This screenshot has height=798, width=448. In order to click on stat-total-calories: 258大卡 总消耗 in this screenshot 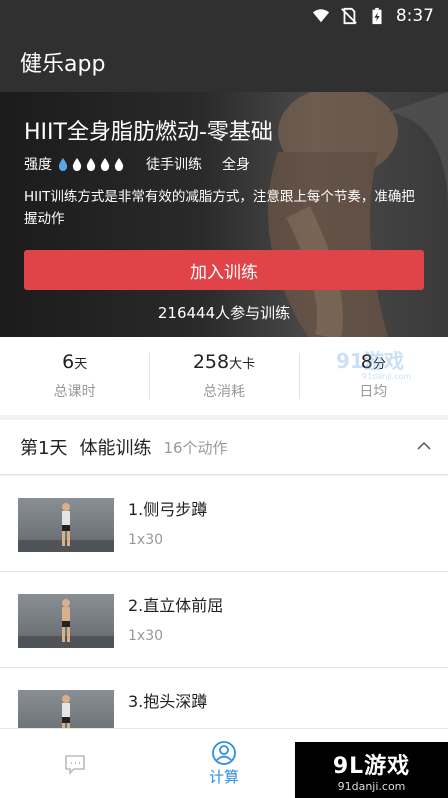, I will do `click(223, 376)`.